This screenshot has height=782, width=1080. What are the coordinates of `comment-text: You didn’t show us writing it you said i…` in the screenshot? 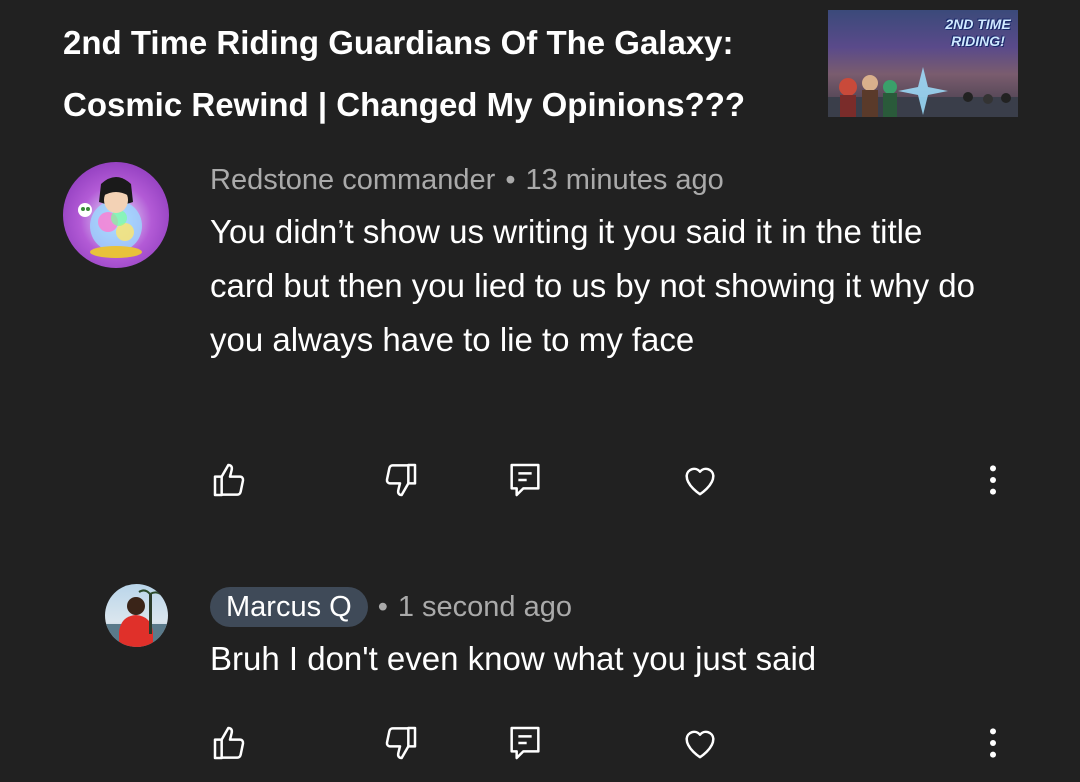 It's located at (592, 285).